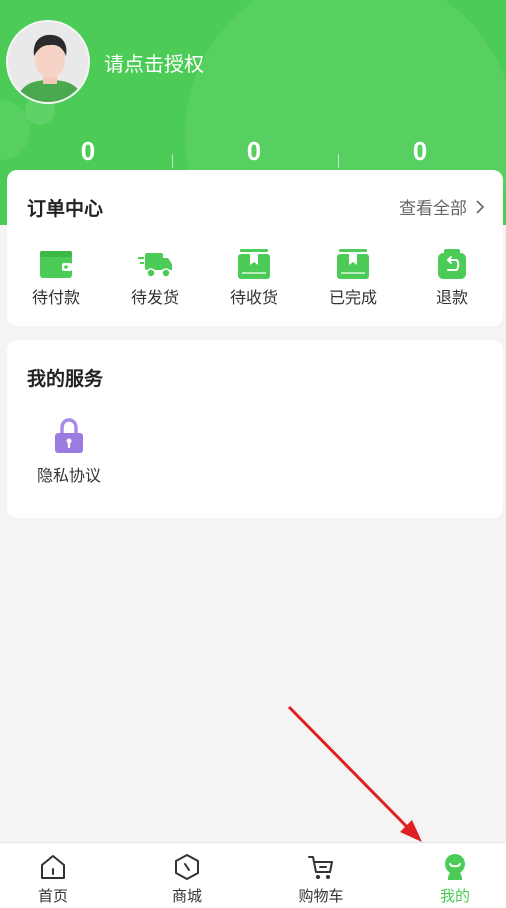 The width and height of the screenshot is (506, 908). Describe the element at coordinates (55, 297) in the screenshot. I see `order-status-label: 待付款` at that location.